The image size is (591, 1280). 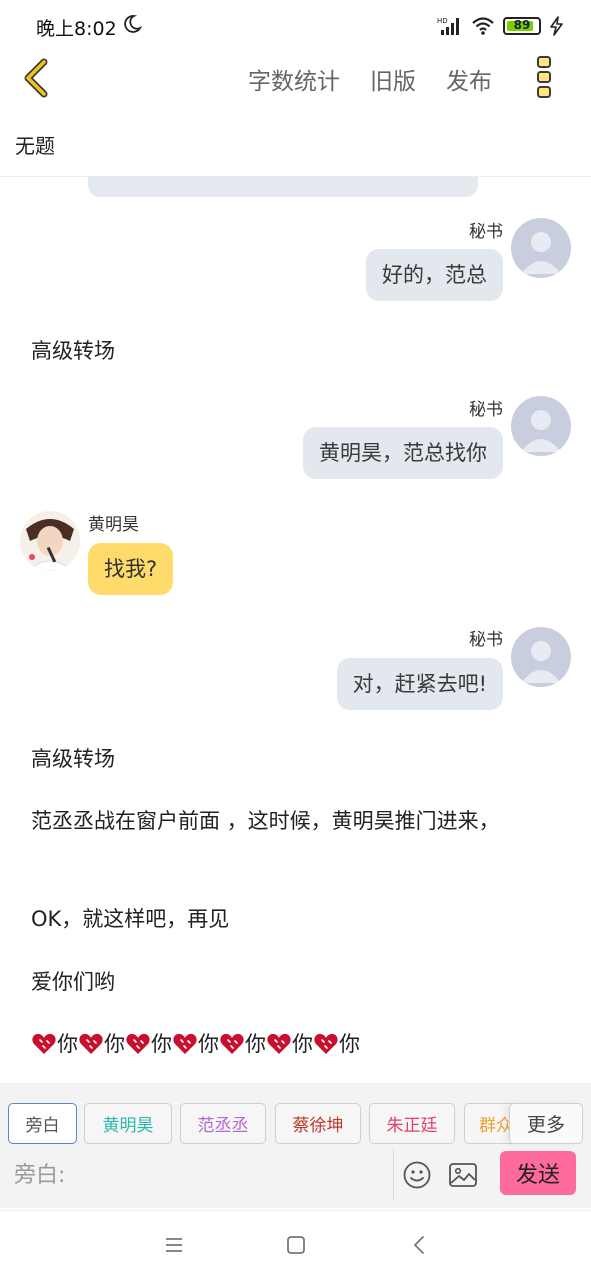 What do you see at coordinates (501, 26) in the screenshot?
I see `status-icons: HD 89` at bounding box center [501, 26].